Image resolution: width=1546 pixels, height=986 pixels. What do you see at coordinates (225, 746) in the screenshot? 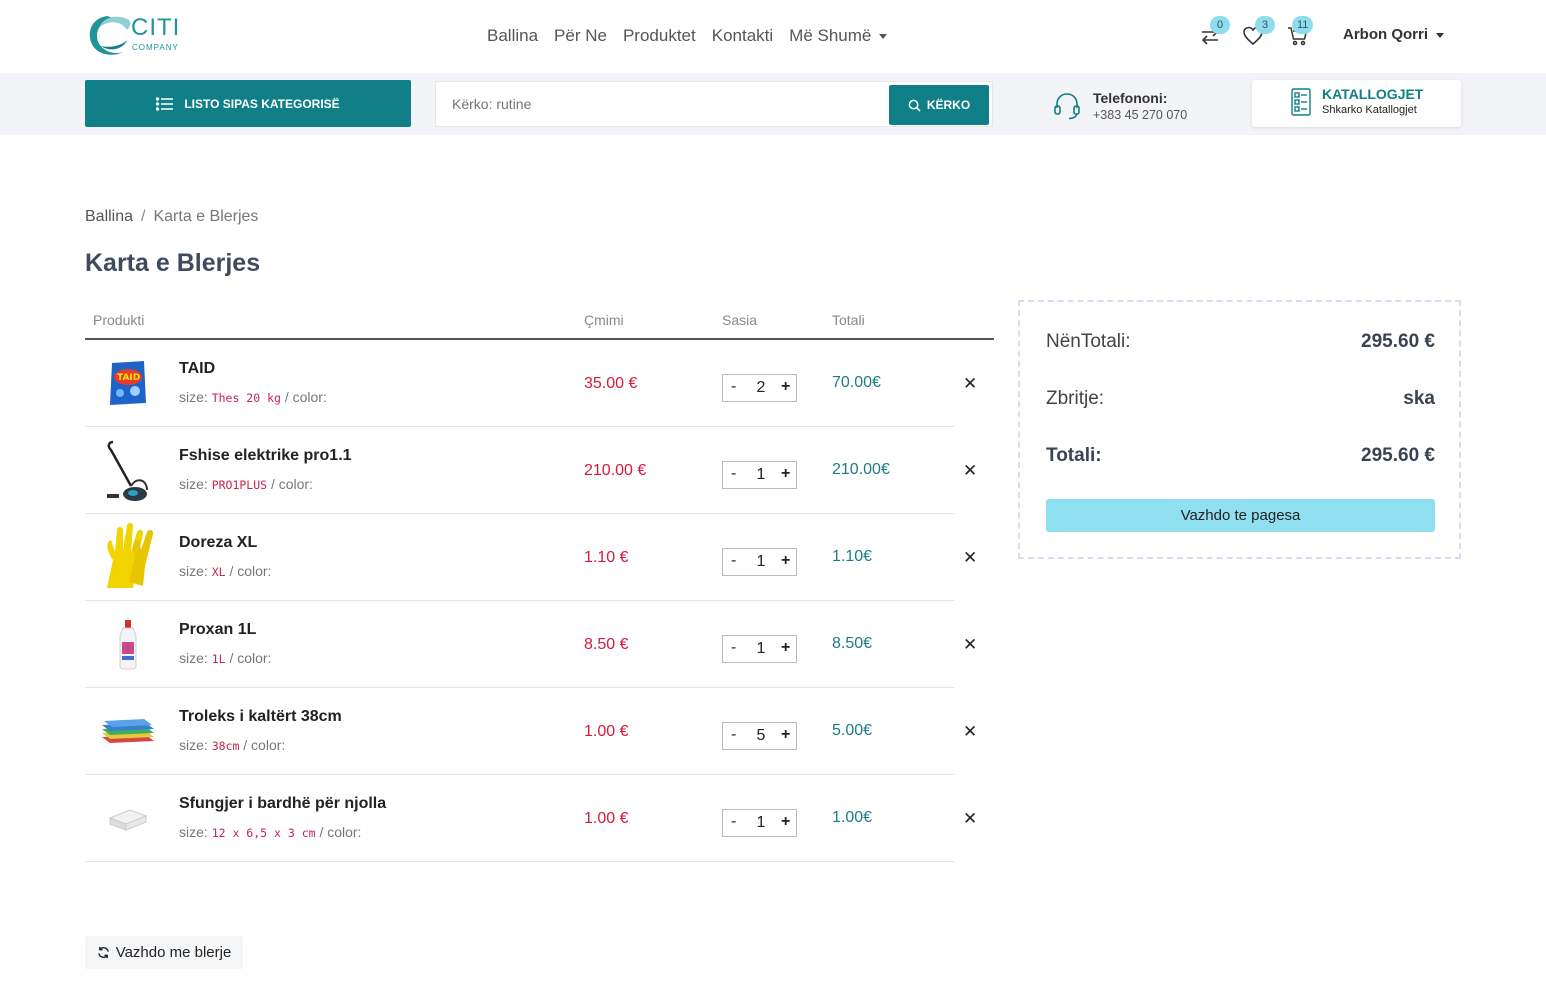
I see `size-value: 38cm` at bounding box center [225, 746].